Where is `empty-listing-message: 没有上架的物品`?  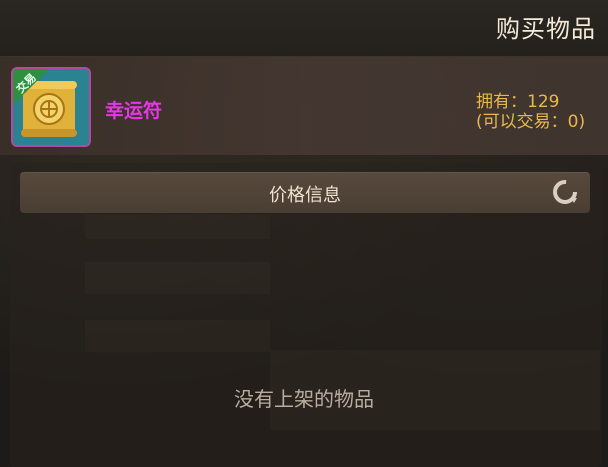
empty-listing-message: 没有上架的物品 is located at coordinates (304, 399).